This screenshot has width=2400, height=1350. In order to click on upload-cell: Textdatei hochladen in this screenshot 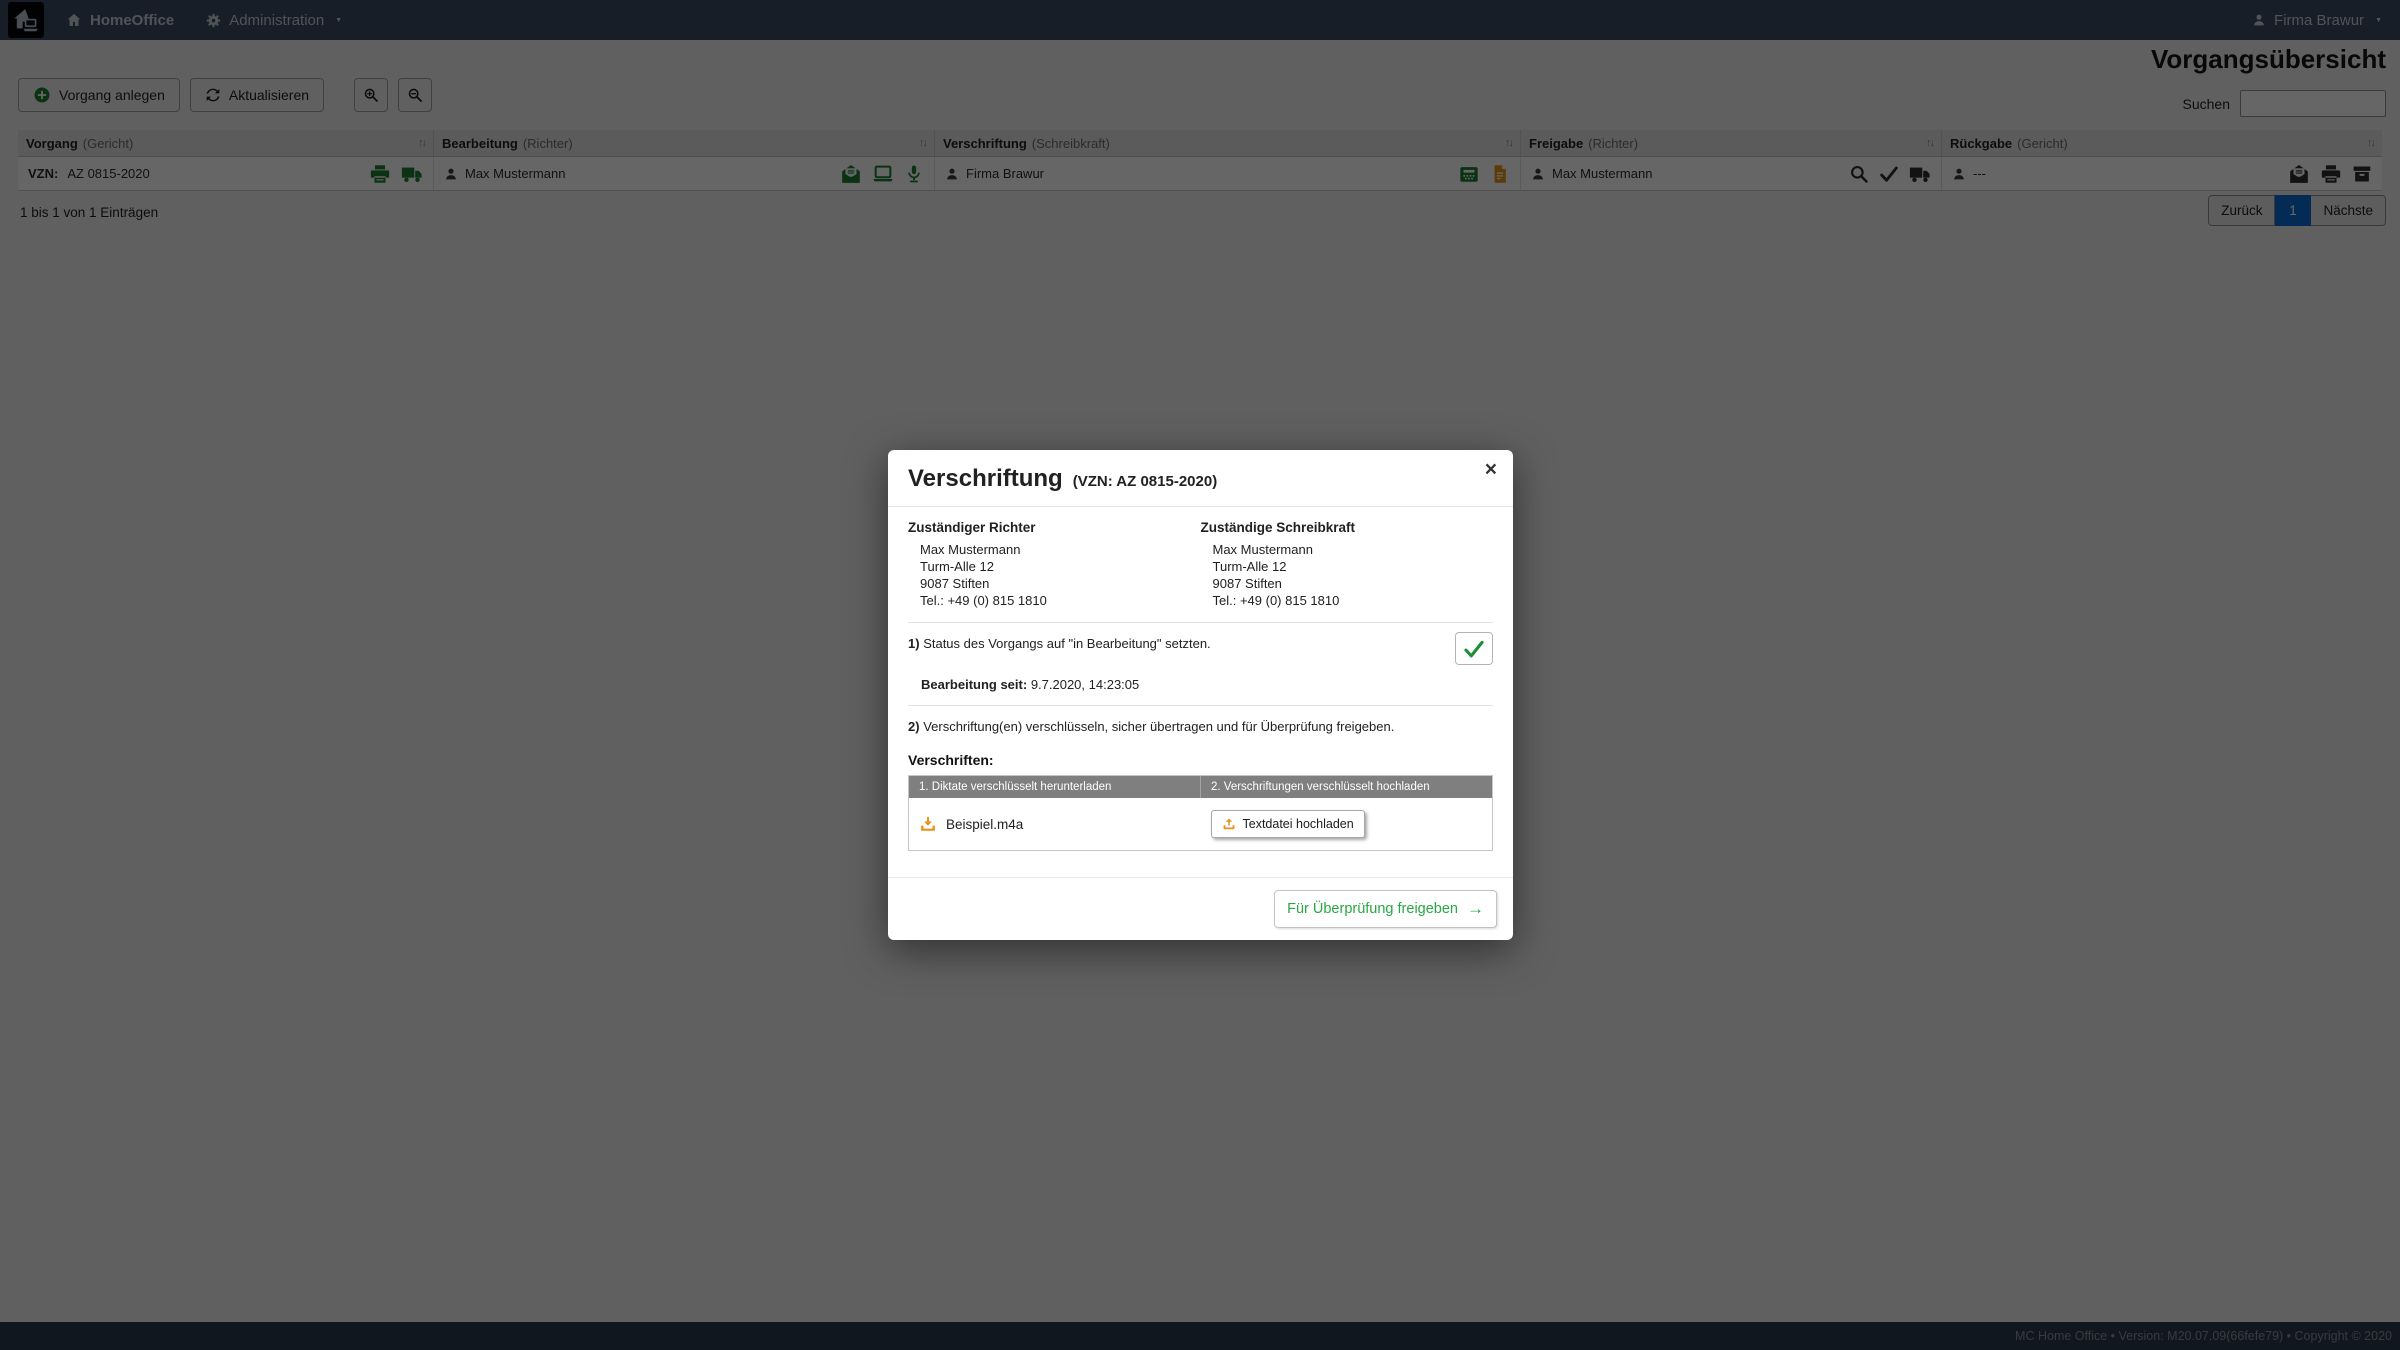, I will do `click(1347, 824)`.